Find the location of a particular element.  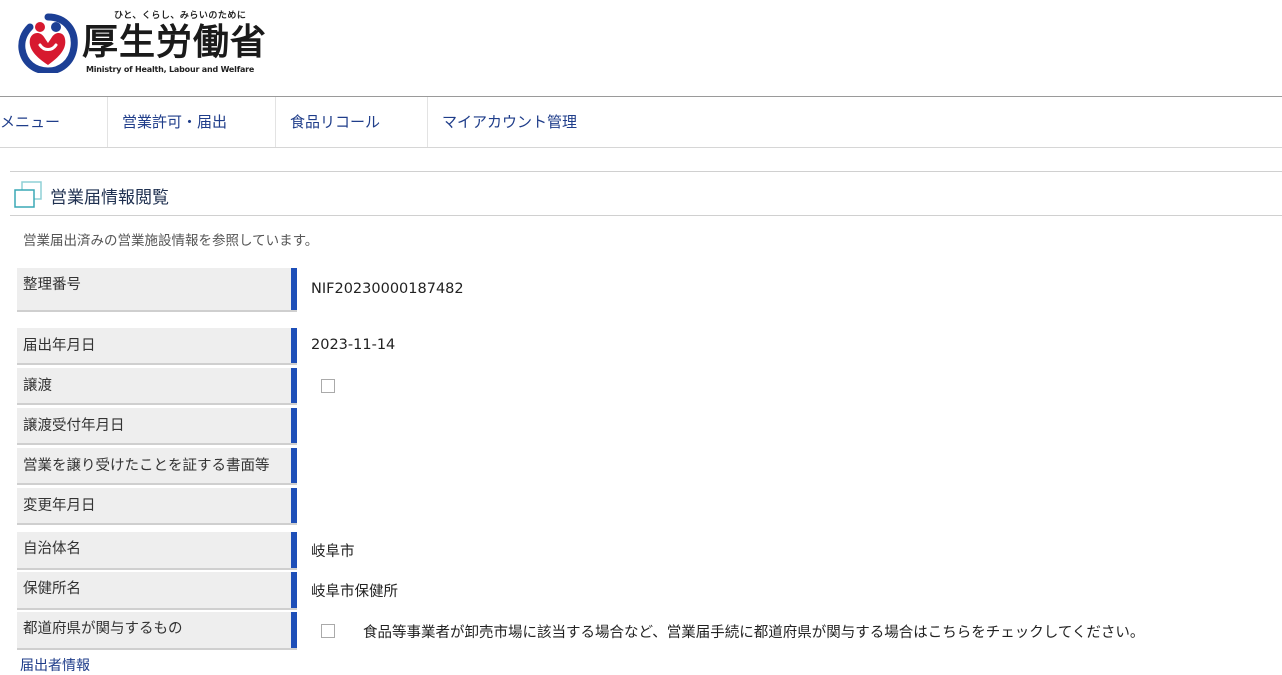

global-nav: メニュー 営業許可・届出 食品リコール マイアカウント管理 is located at coordinates (641, 122).